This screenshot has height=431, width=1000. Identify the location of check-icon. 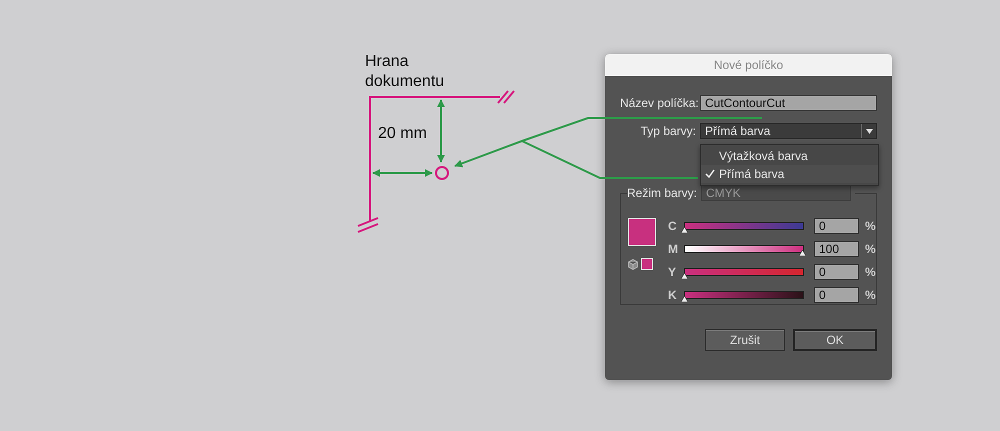
(710, 174).